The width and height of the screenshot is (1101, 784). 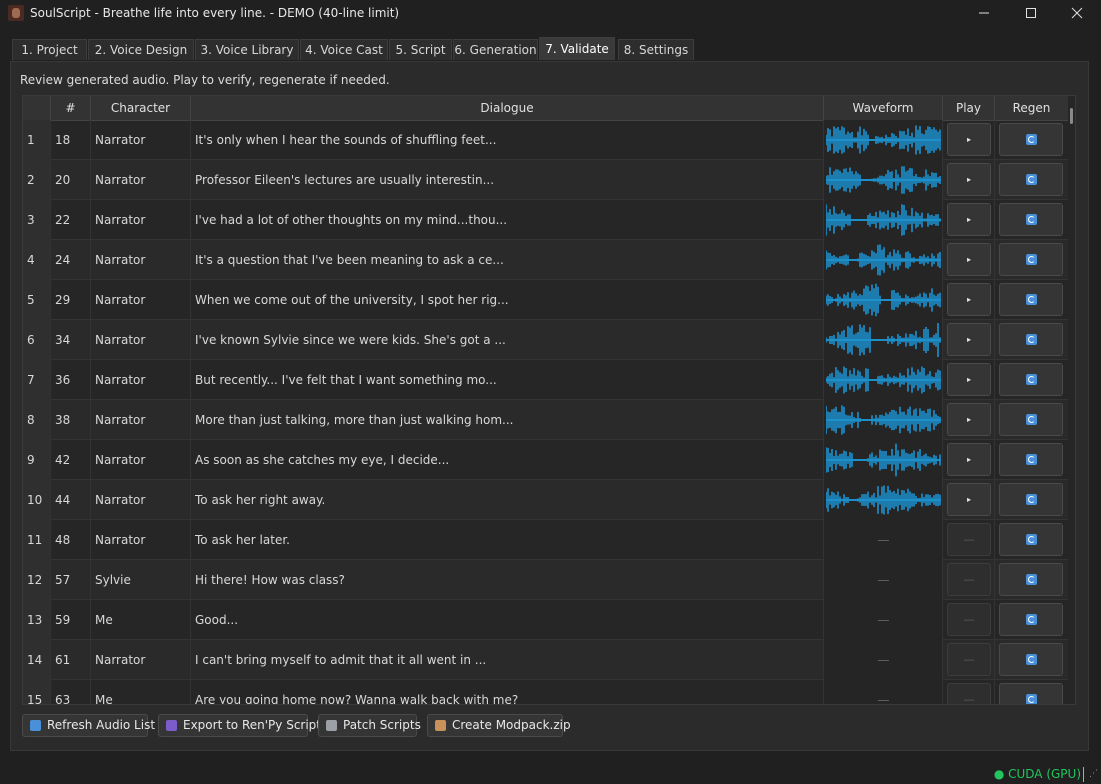 I want to click on refresh-audio-list-button: Refresh Audio List, so click(x=88, y=725).